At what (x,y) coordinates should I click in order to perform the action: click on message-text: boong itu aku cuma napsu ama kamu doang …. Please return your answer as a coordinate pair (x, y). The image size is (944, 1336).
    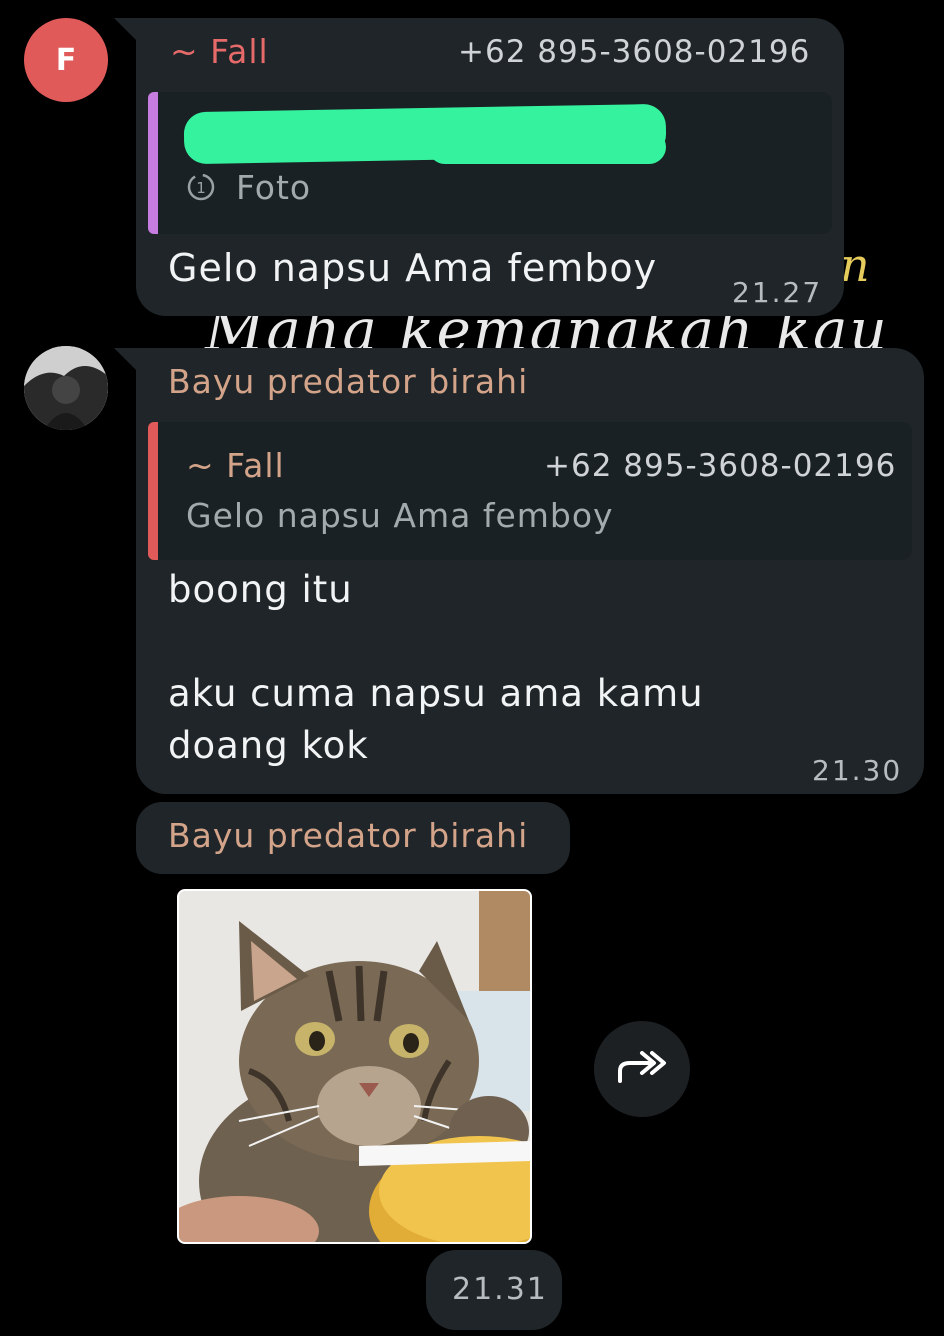
    Looking at the image, I should click on (436, 667).